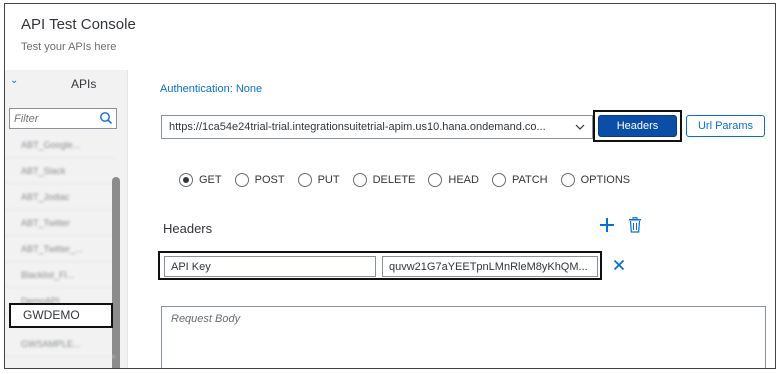  Describe the element at coordinates (463, 337) in the screenshot. I see `request-body-textarea: Request Body` at that location.